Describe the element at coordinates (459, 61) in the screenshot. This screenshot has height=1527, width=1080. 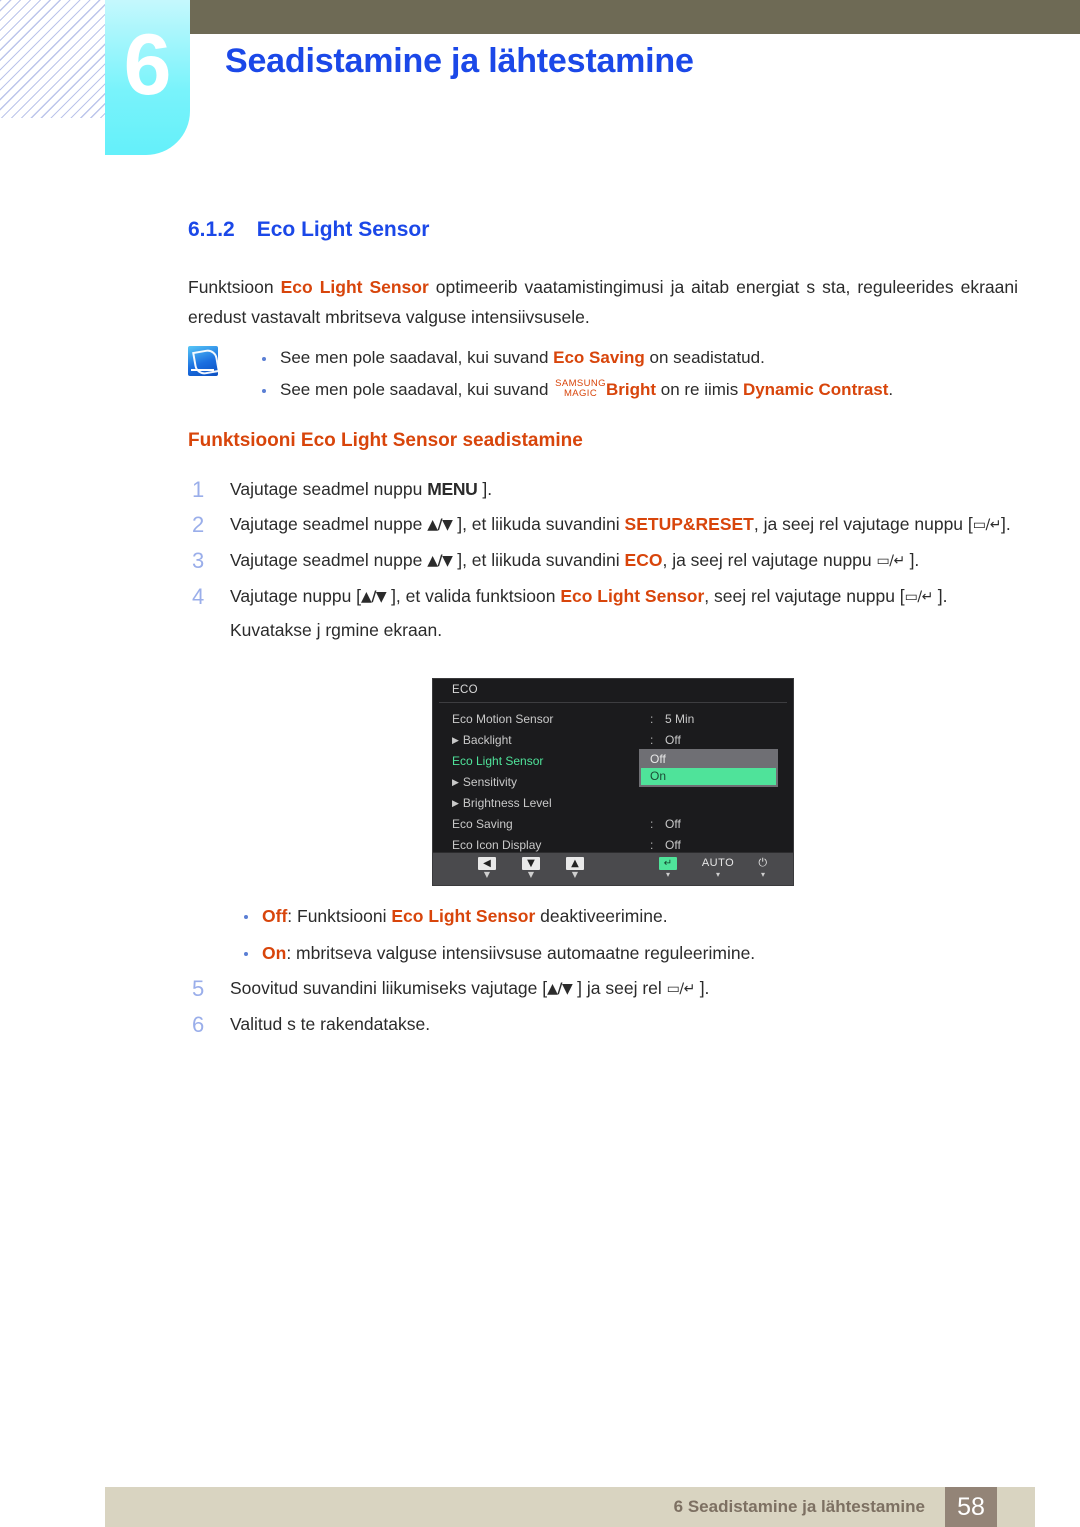
I see `chapter-title: Seadistamine ja lähtestamine` at that location.